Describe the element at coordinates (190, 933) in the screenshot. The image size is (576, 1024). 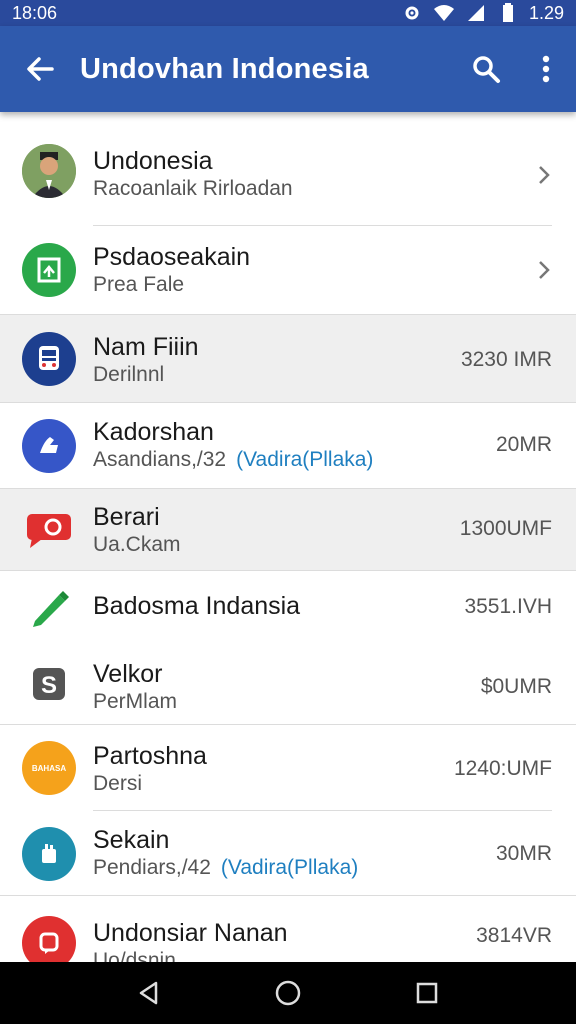
I see `item-title: Undonsiar Nanan` at that location.